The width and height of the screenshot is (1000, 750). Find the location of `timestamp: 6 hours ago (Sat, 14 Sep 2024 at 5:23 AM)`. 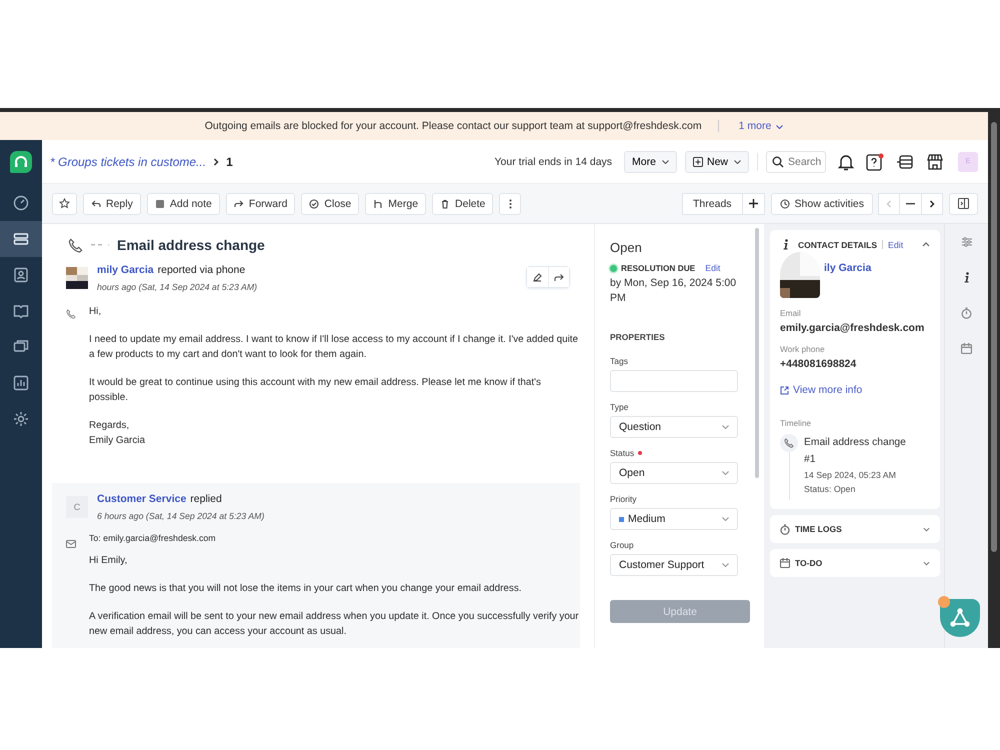

timestamp: 6 hours ago (Sat, 14 Sep 2024 at 5:23 AM) is located at coordinates (181, 516).